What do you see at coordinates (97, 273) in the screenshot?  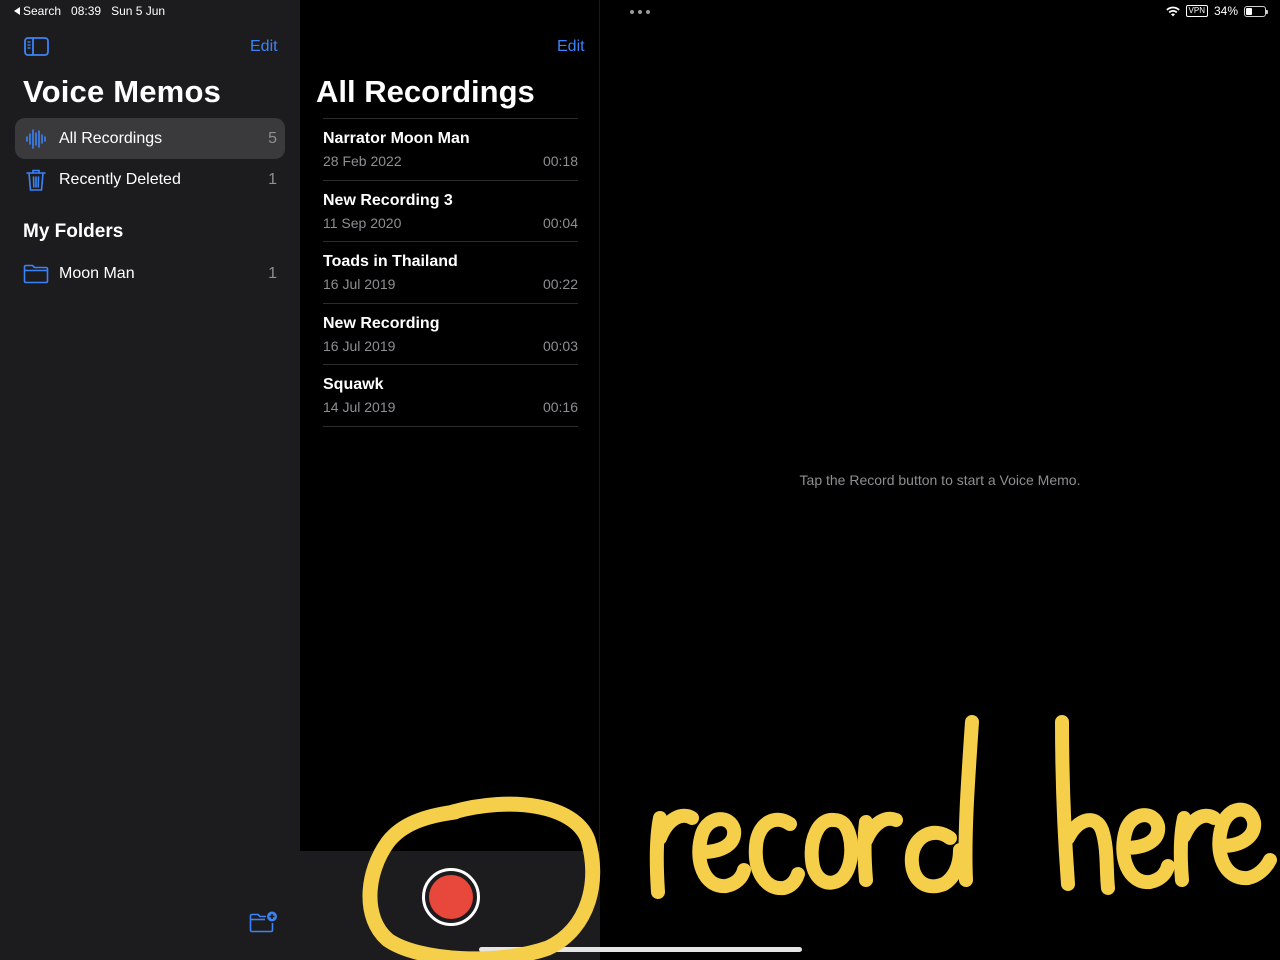 I see `sidebar-item-label: Moon Man` at bounding box center [97, 273].